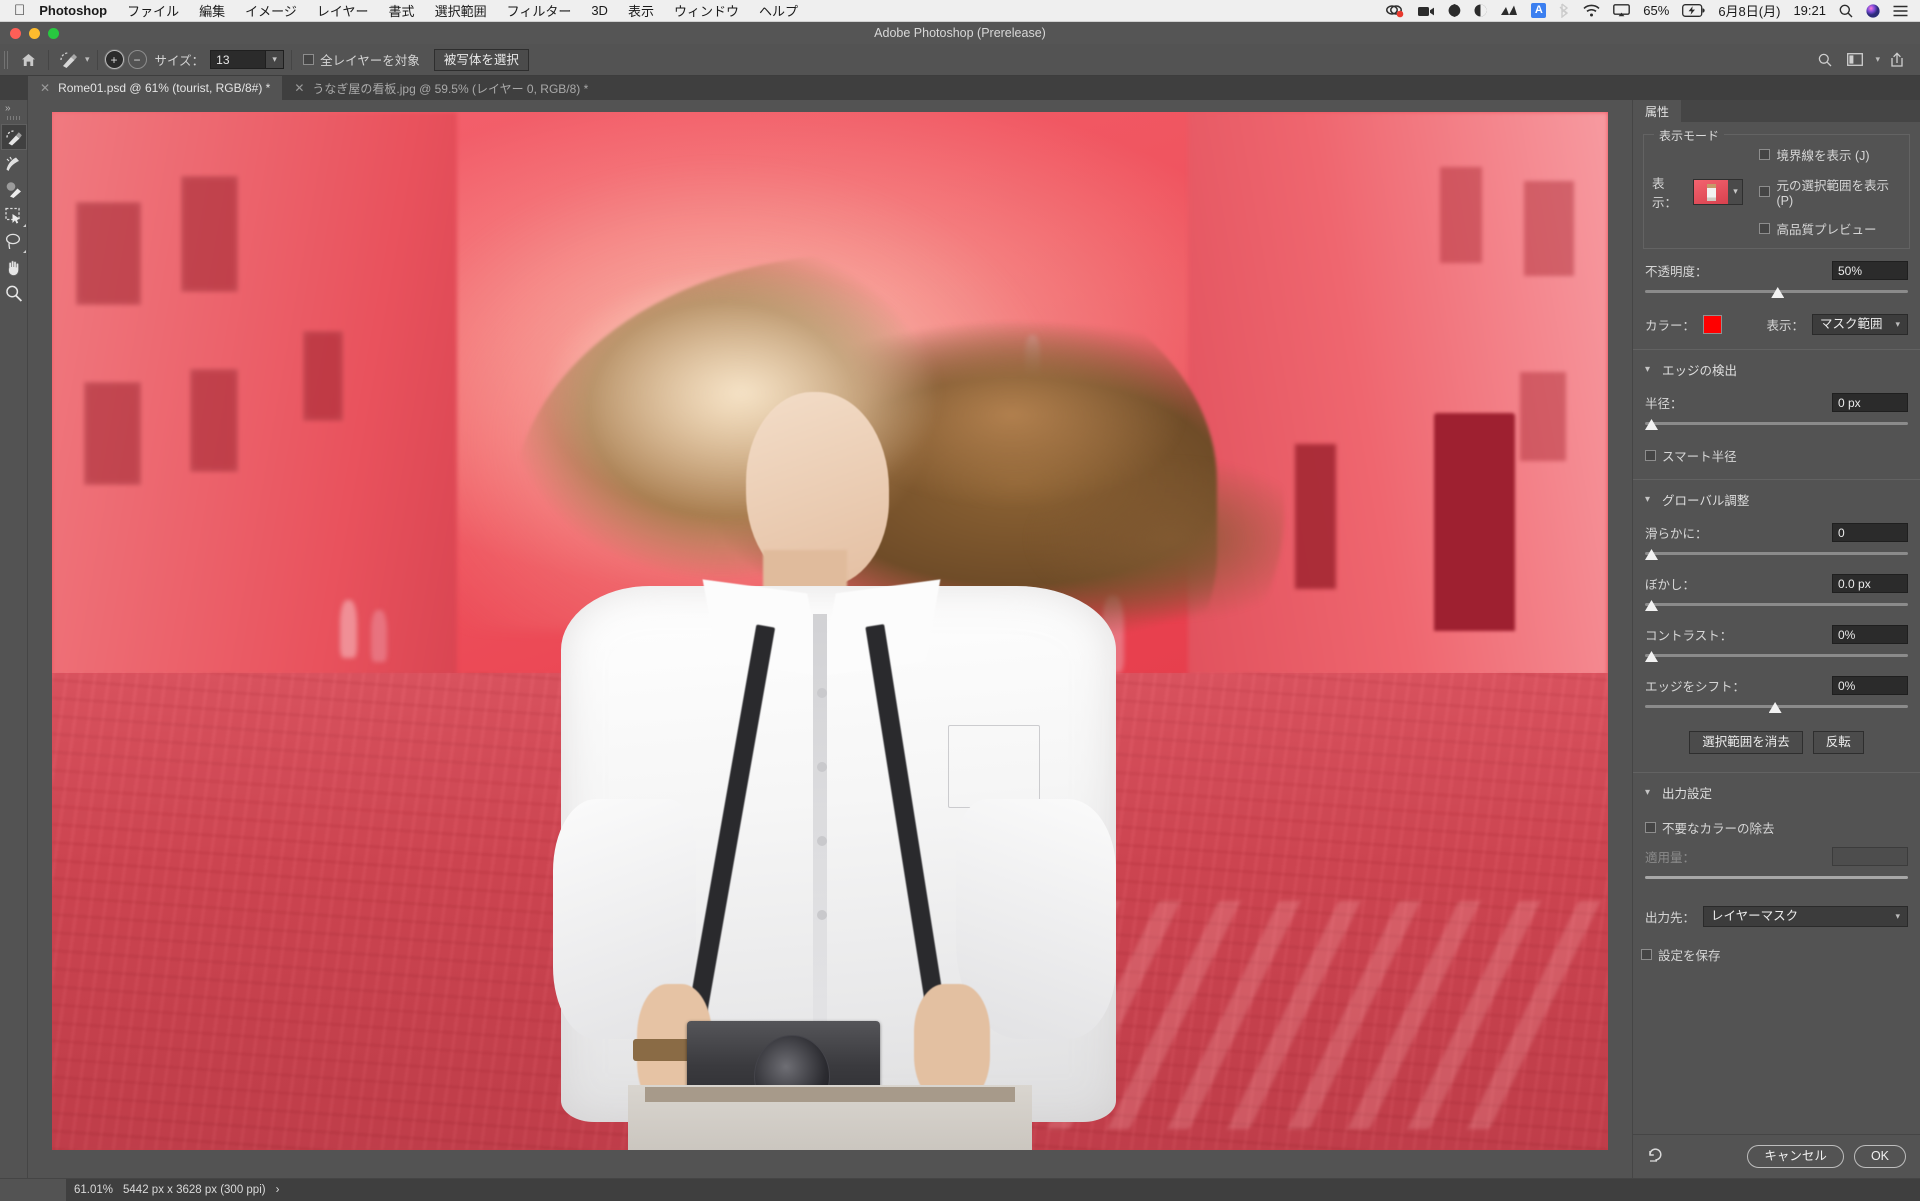 The width and height of the screenshot is (1920, 1201). Describe the element at coordinates (1870, 532) in the screenshot. I see `smooth-input` at that location.